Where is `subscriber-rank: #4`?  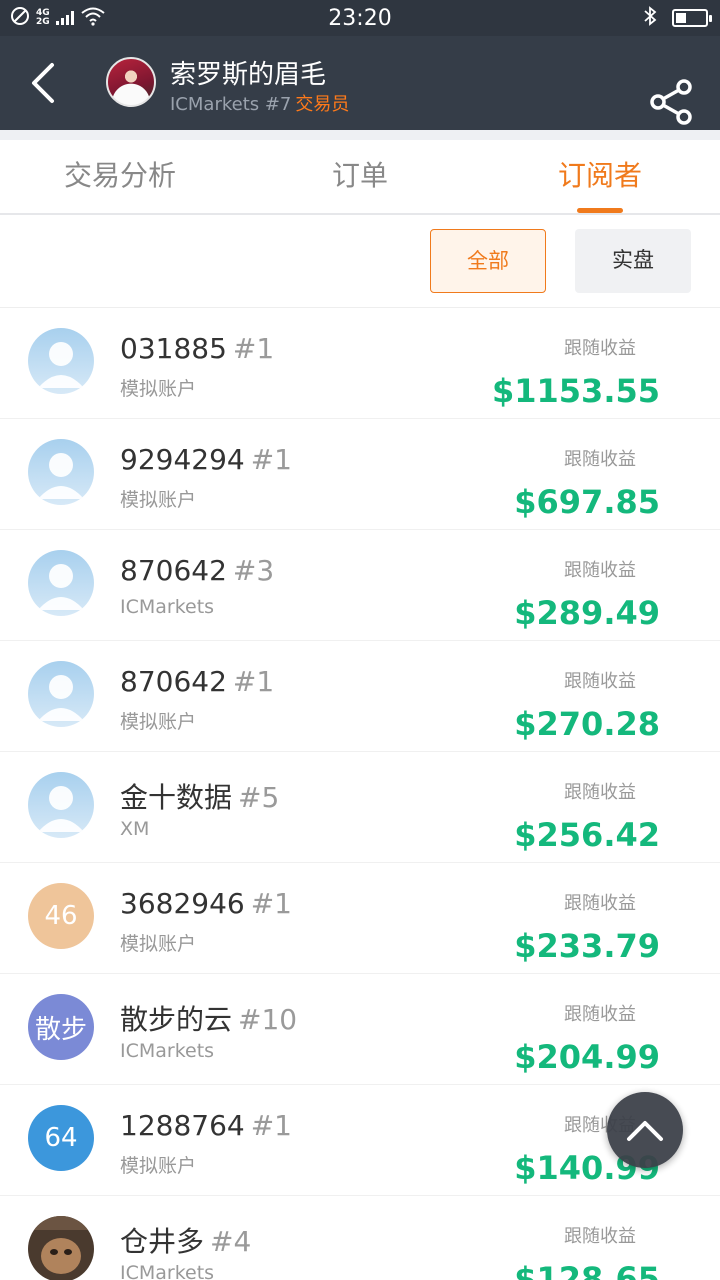
subscriber-rank: #4 is located at coordinates (231, 1241).